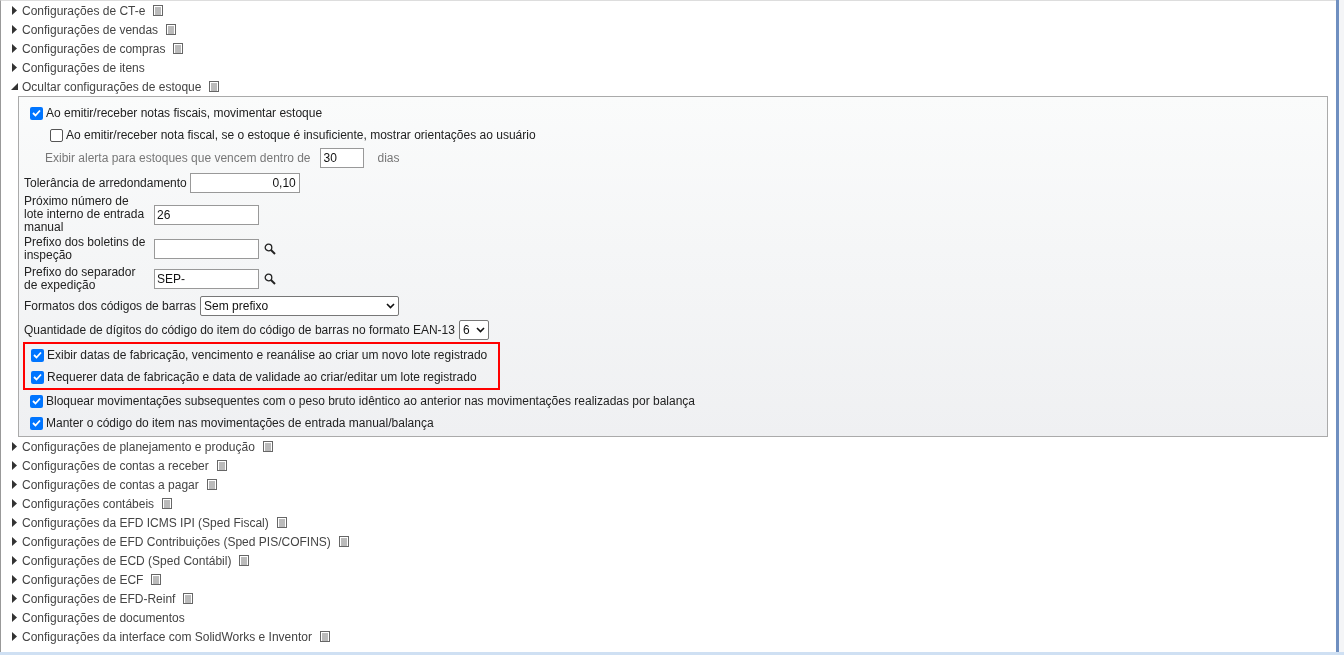 The height and width of the screenshot is (655, 1344). I want to click on checkbox-label: Ao emitir/receber nota fiscal, se o estoque é insuficiente, mostrar orientações ao usuário, so click(301, 135).